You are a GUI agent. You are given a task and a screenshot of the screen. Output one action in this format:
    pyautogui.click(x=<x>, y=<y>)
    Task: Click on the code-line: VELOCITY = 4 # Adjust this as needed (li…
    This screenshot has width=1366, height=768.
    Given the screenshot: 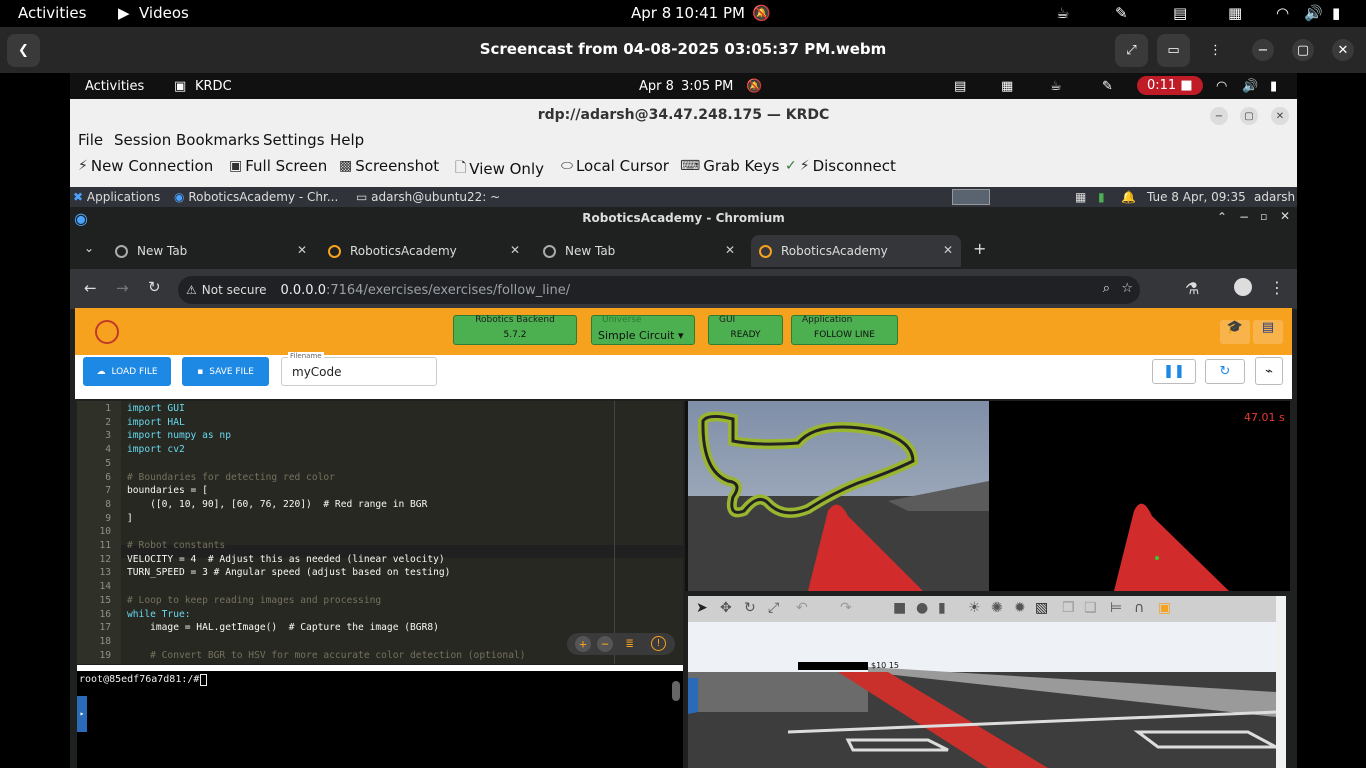 What is the action you would take?
    pyautogui.click(x=286, y=559)
    